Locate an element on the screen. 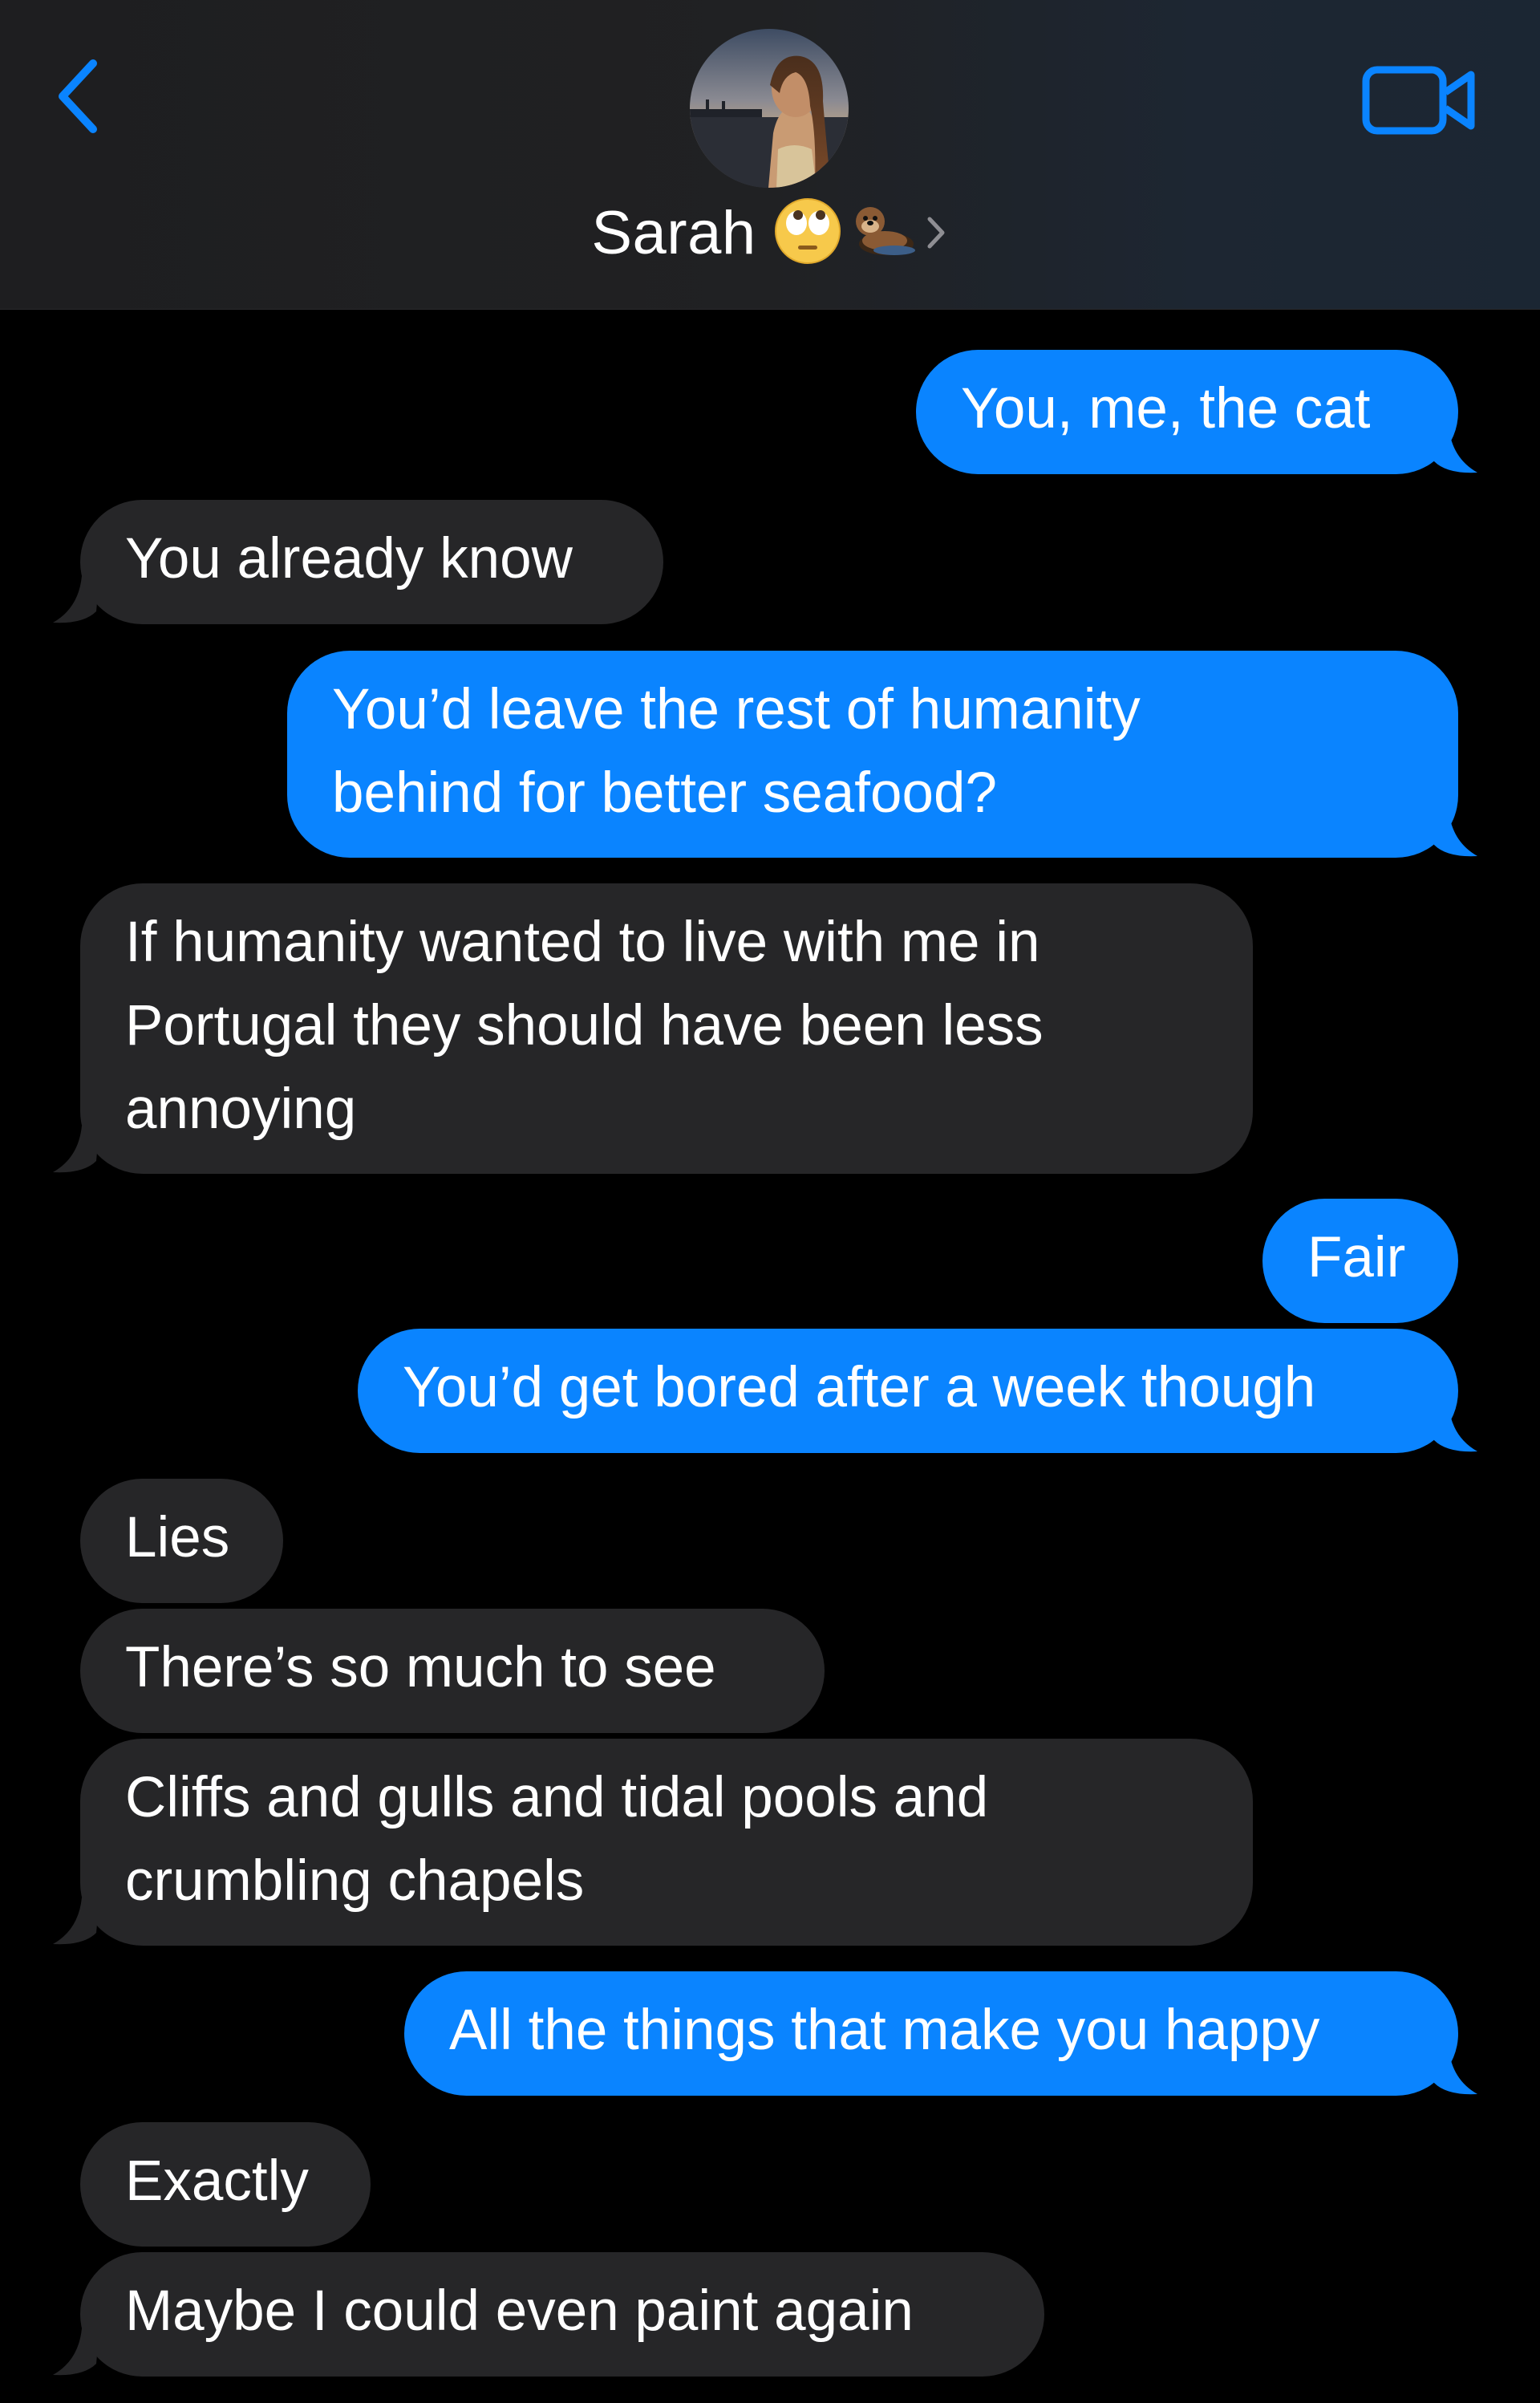 This screenshot has width=1540, height=2403. received-message-bubble: There’s so much to see is located at coordinates (453, 1671).